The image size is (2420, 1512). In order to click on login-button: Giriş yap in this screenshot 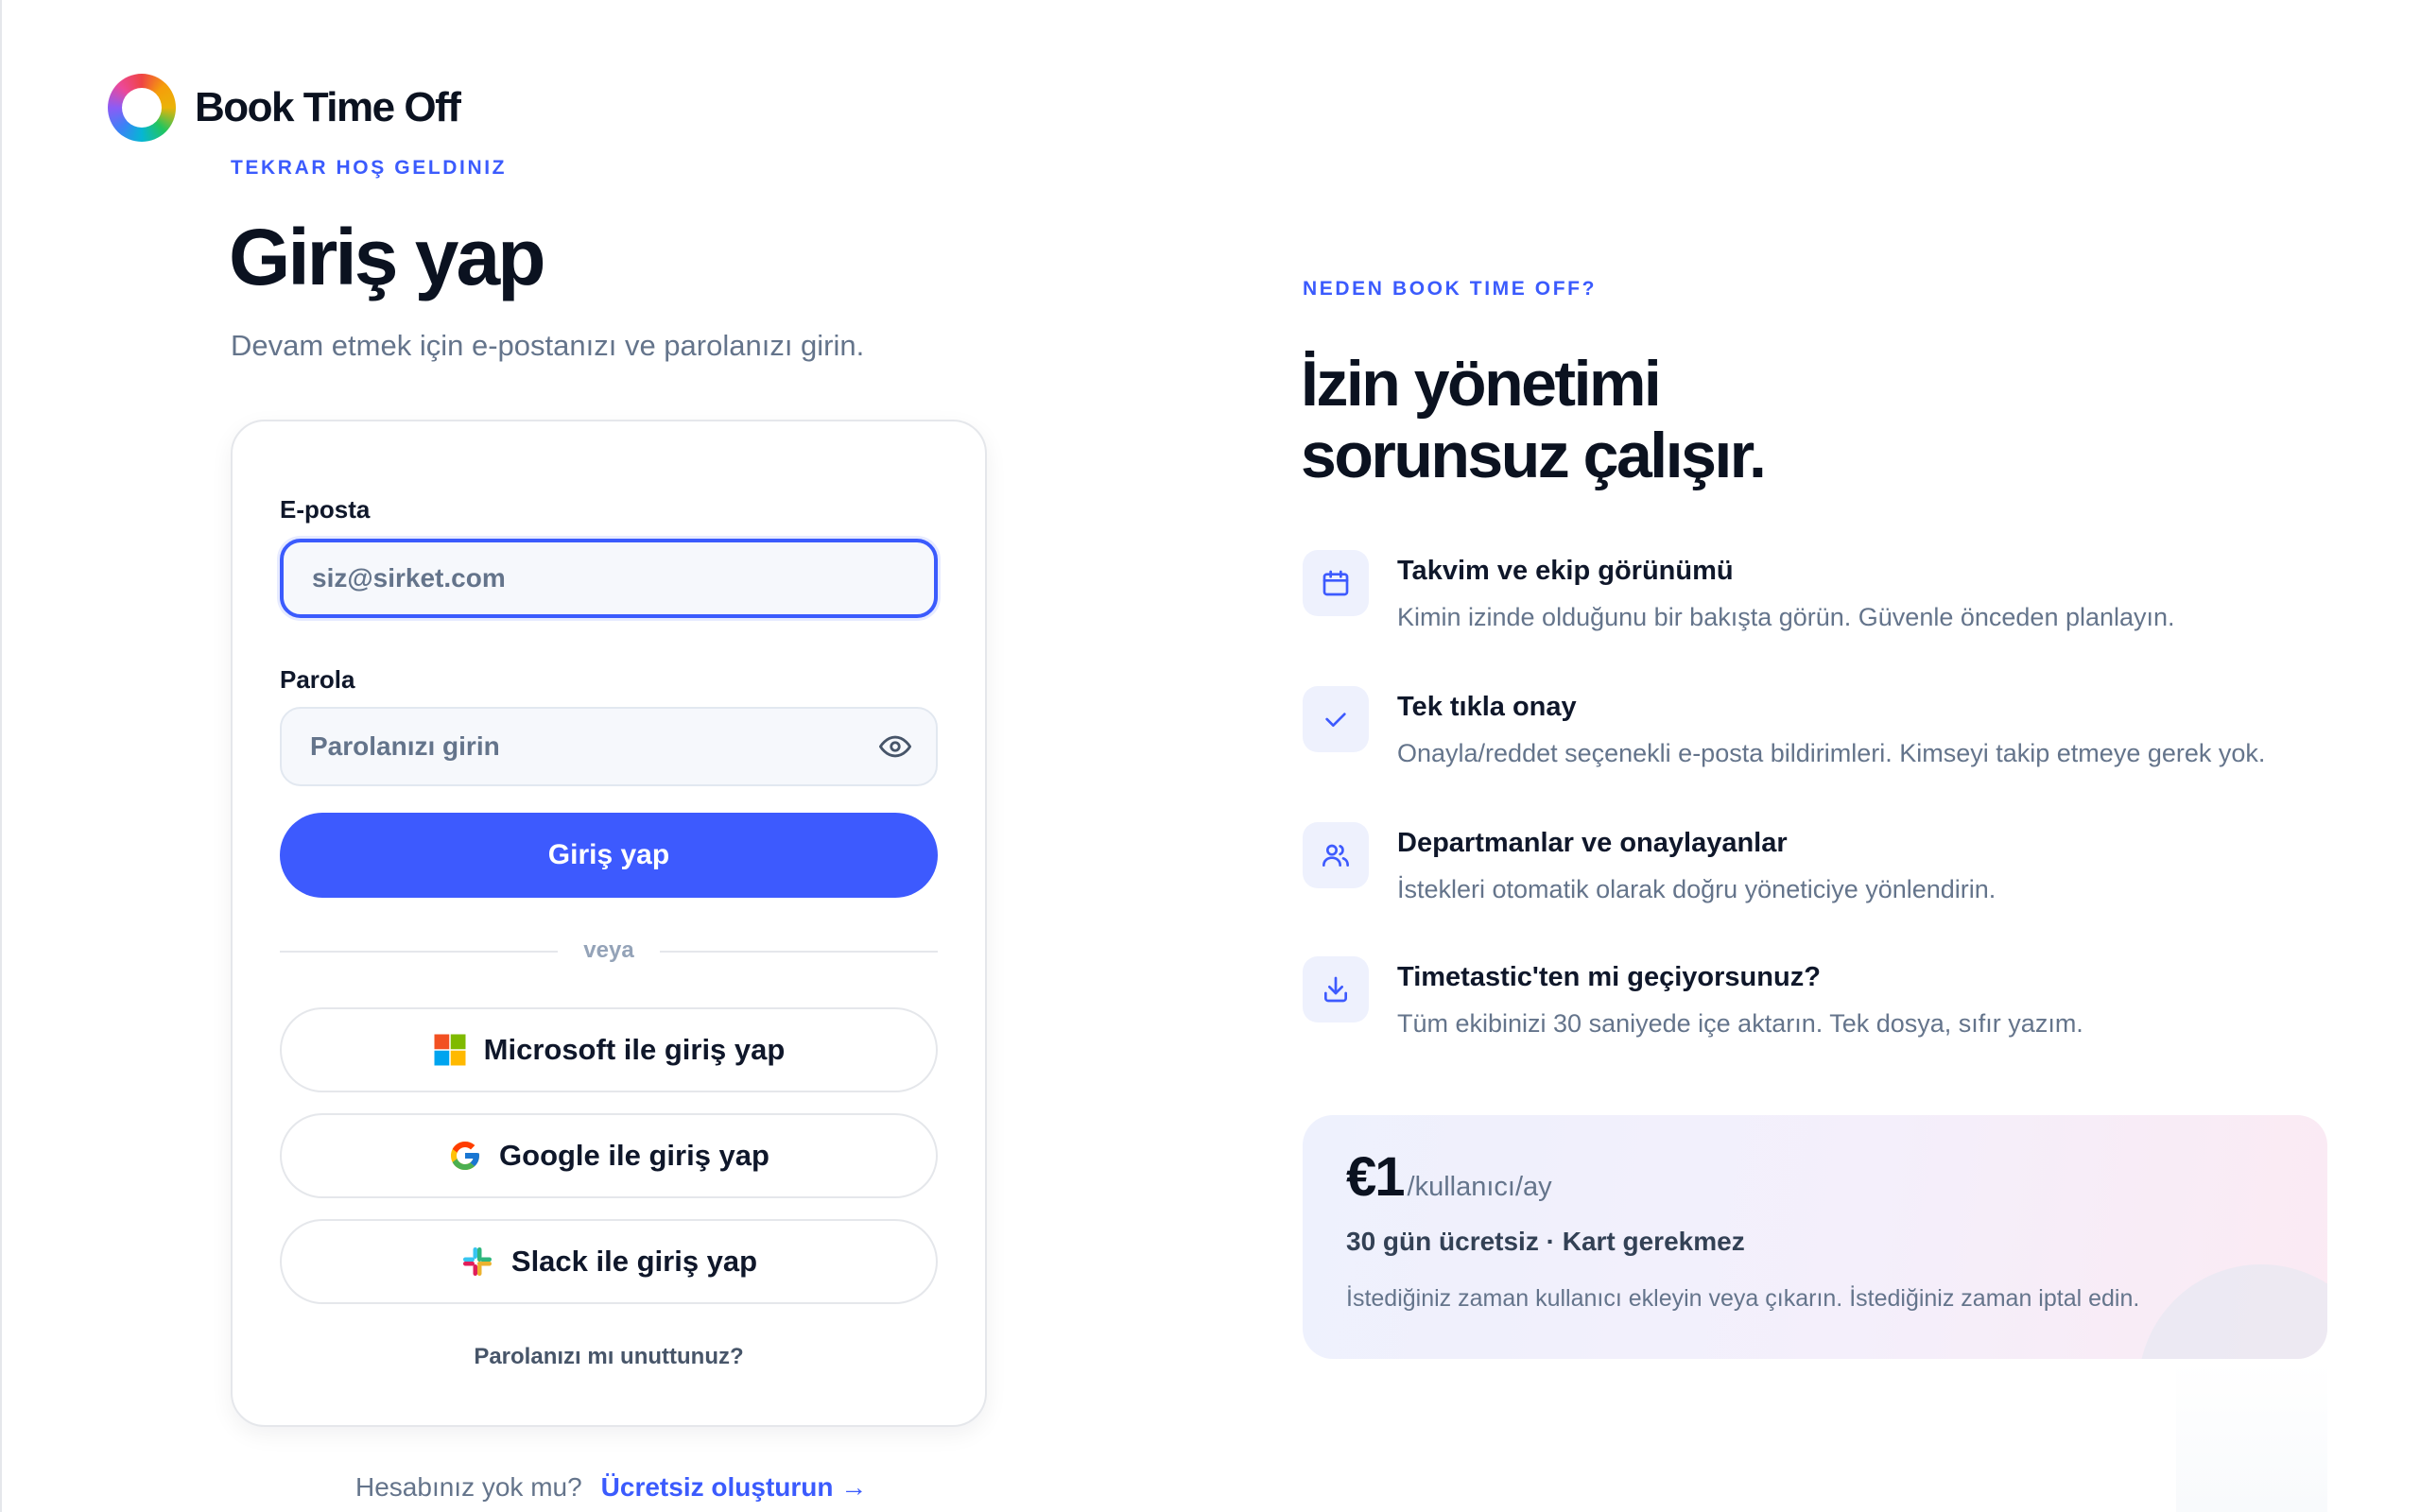, I will do `click(609, 855)`.